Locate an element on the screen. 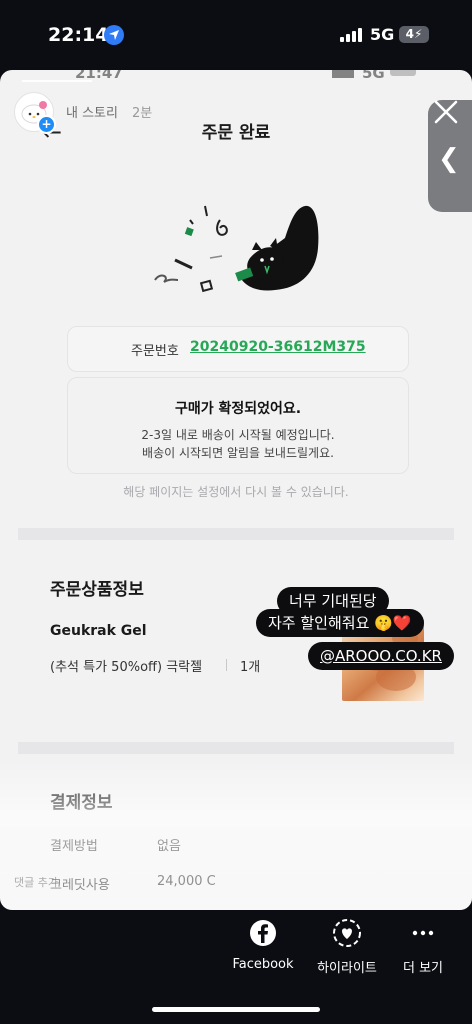 The width and height of the screenshot is (472, 1024). payment-method-label: 결제방법 is located at coordinates (74, 846).